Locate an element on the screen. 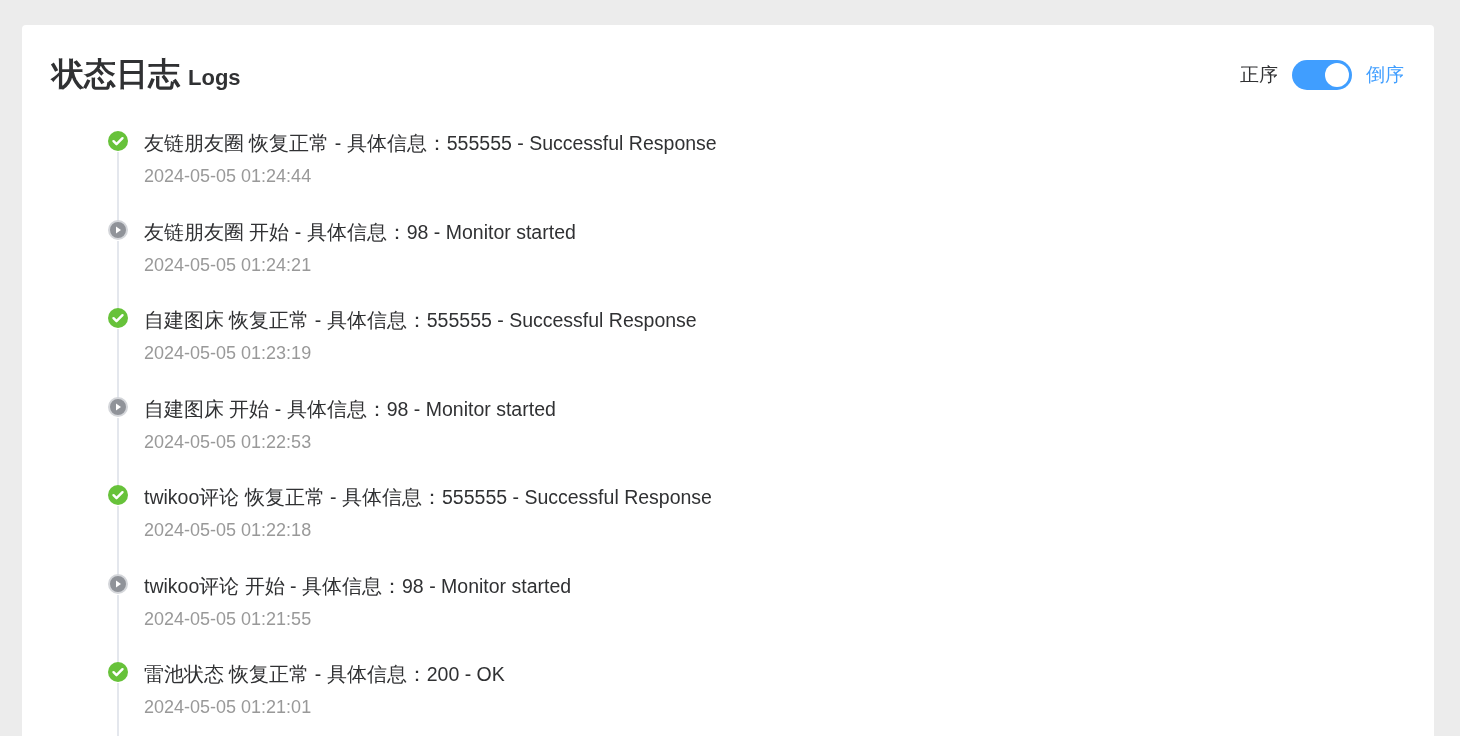  log-timestamp: 2024-05-05 01:22:18 is located at coordinates (228, 530).